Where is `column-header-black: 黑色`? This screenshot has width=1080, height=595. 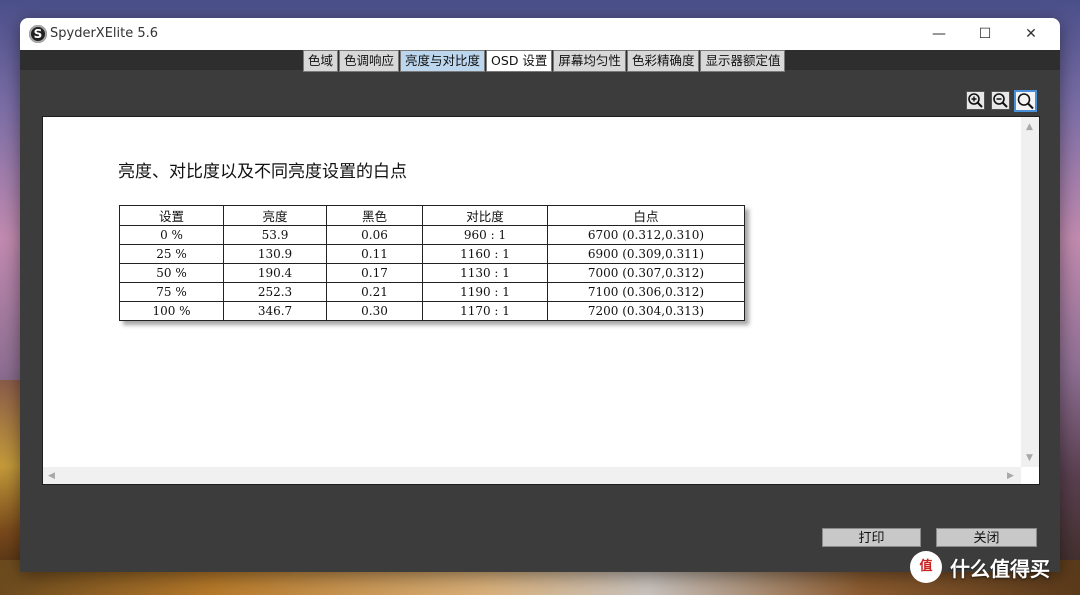 column-header-black: 黑色 is located at coordinates (374, 215).